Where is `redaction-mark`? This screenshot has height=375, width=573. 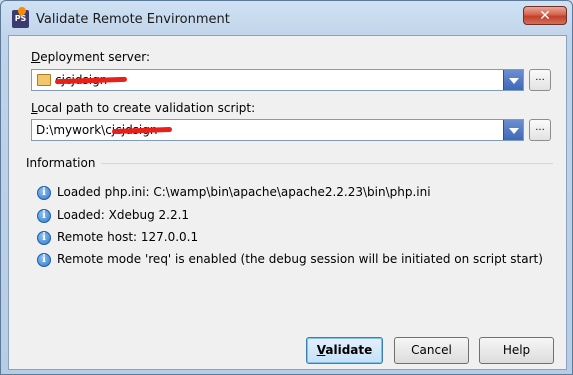 redaction-mark is located at coordinates (142, 130).